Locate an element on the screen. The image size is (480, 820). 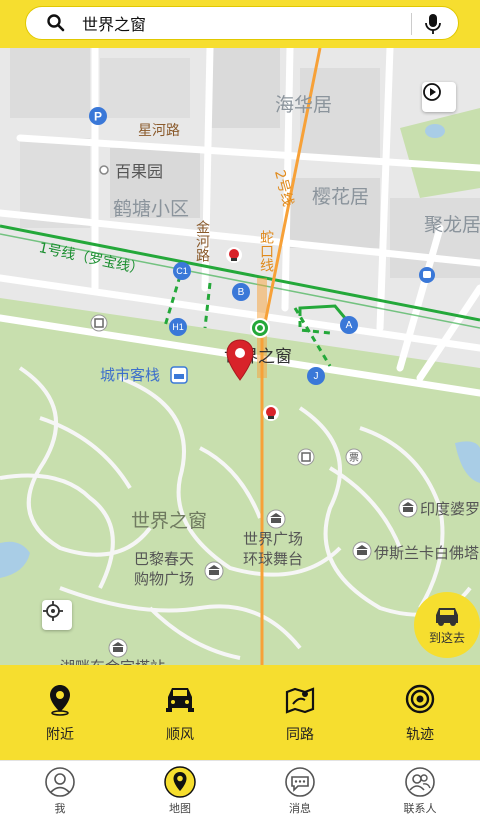
search-divider is located at coordinates (411, 24).